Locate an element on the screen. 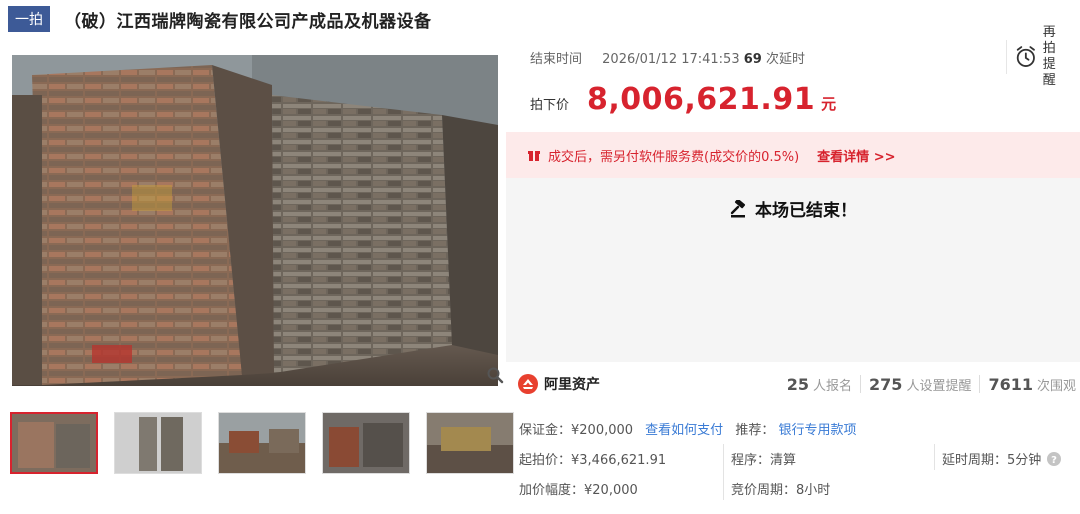  delay-period: 延时周期：5分钟 is located at coordinates (992, 460).